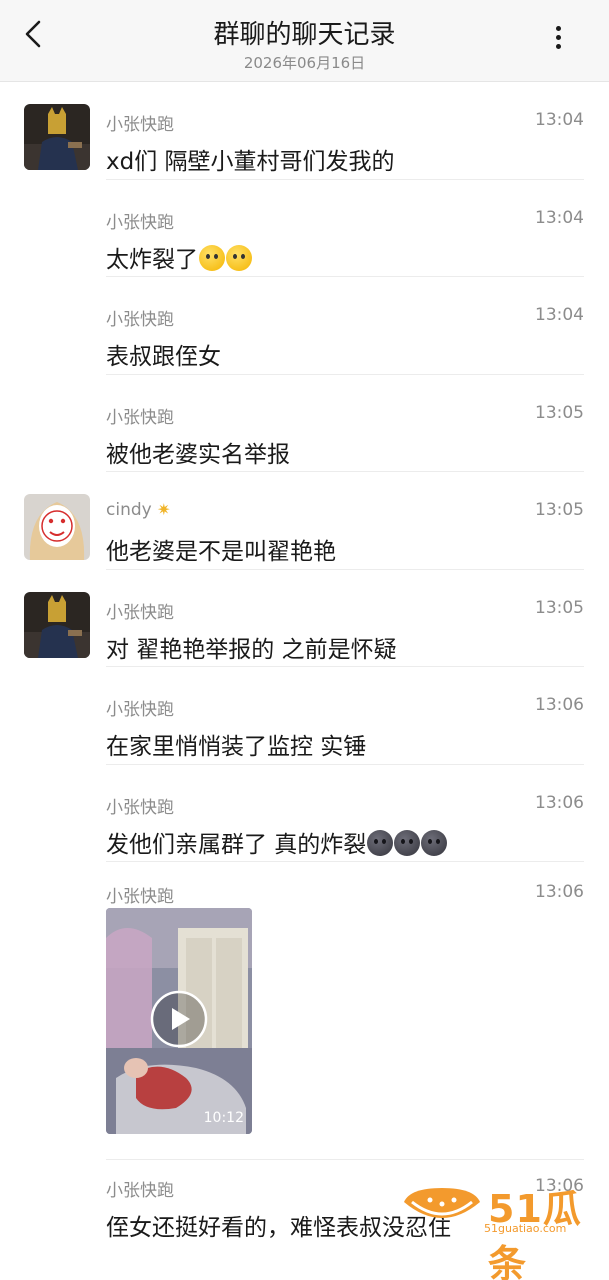 This screenshot has height=1280, width=609. I want to click on message-text: xd们 隔壁小董村哥们发我的, so click(250, 162).